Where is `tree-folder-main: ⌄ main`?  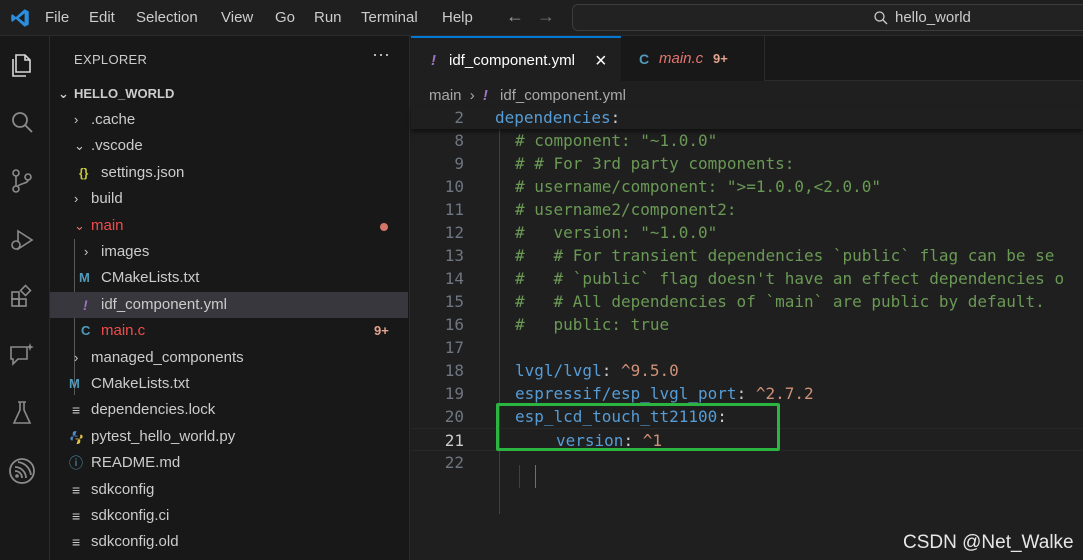 tree-folder-main: ⌄ main is located at coordinates (229, 226).